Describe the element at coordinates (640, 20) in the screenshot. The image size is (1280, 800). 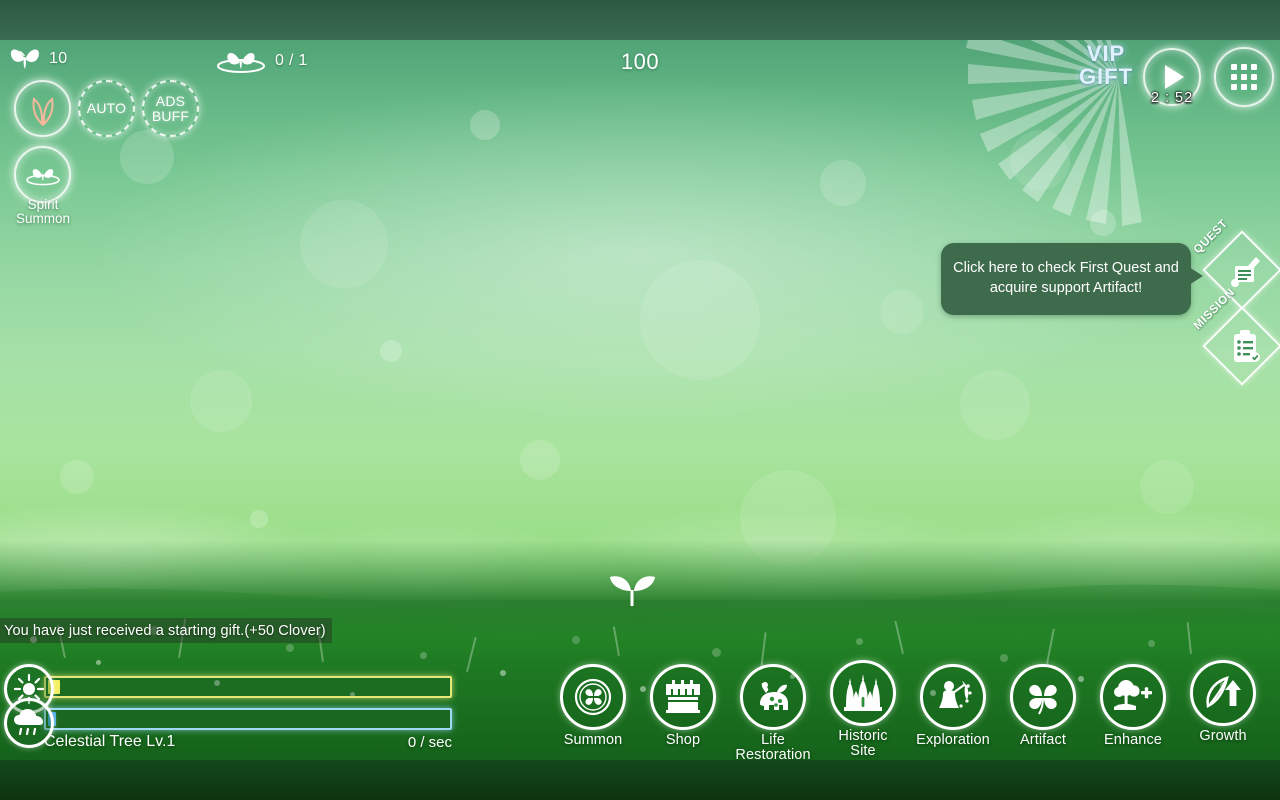
I see `letterbox-top` at that location.